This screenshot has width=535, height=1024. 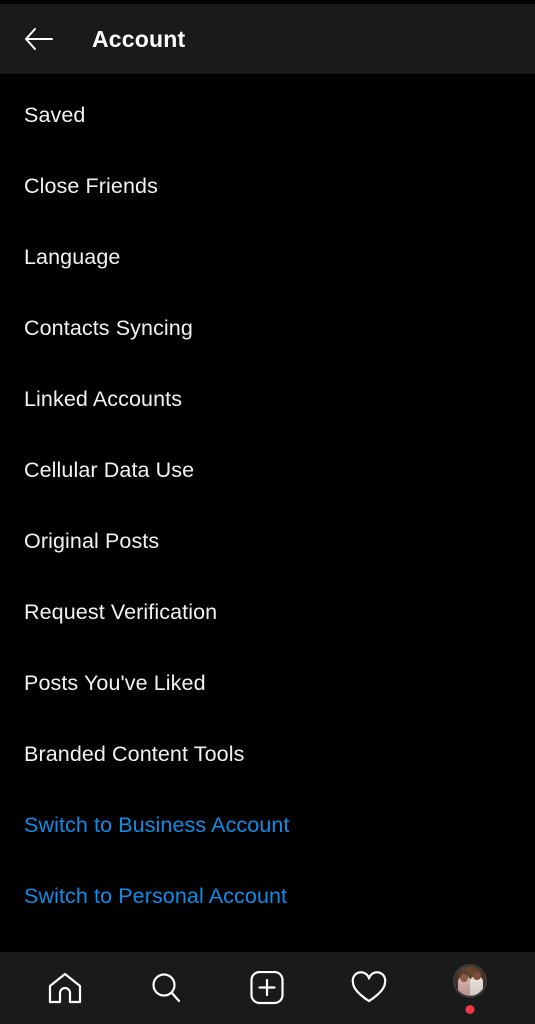 I want to click on add-post-icon, so click(x=267, y=988).